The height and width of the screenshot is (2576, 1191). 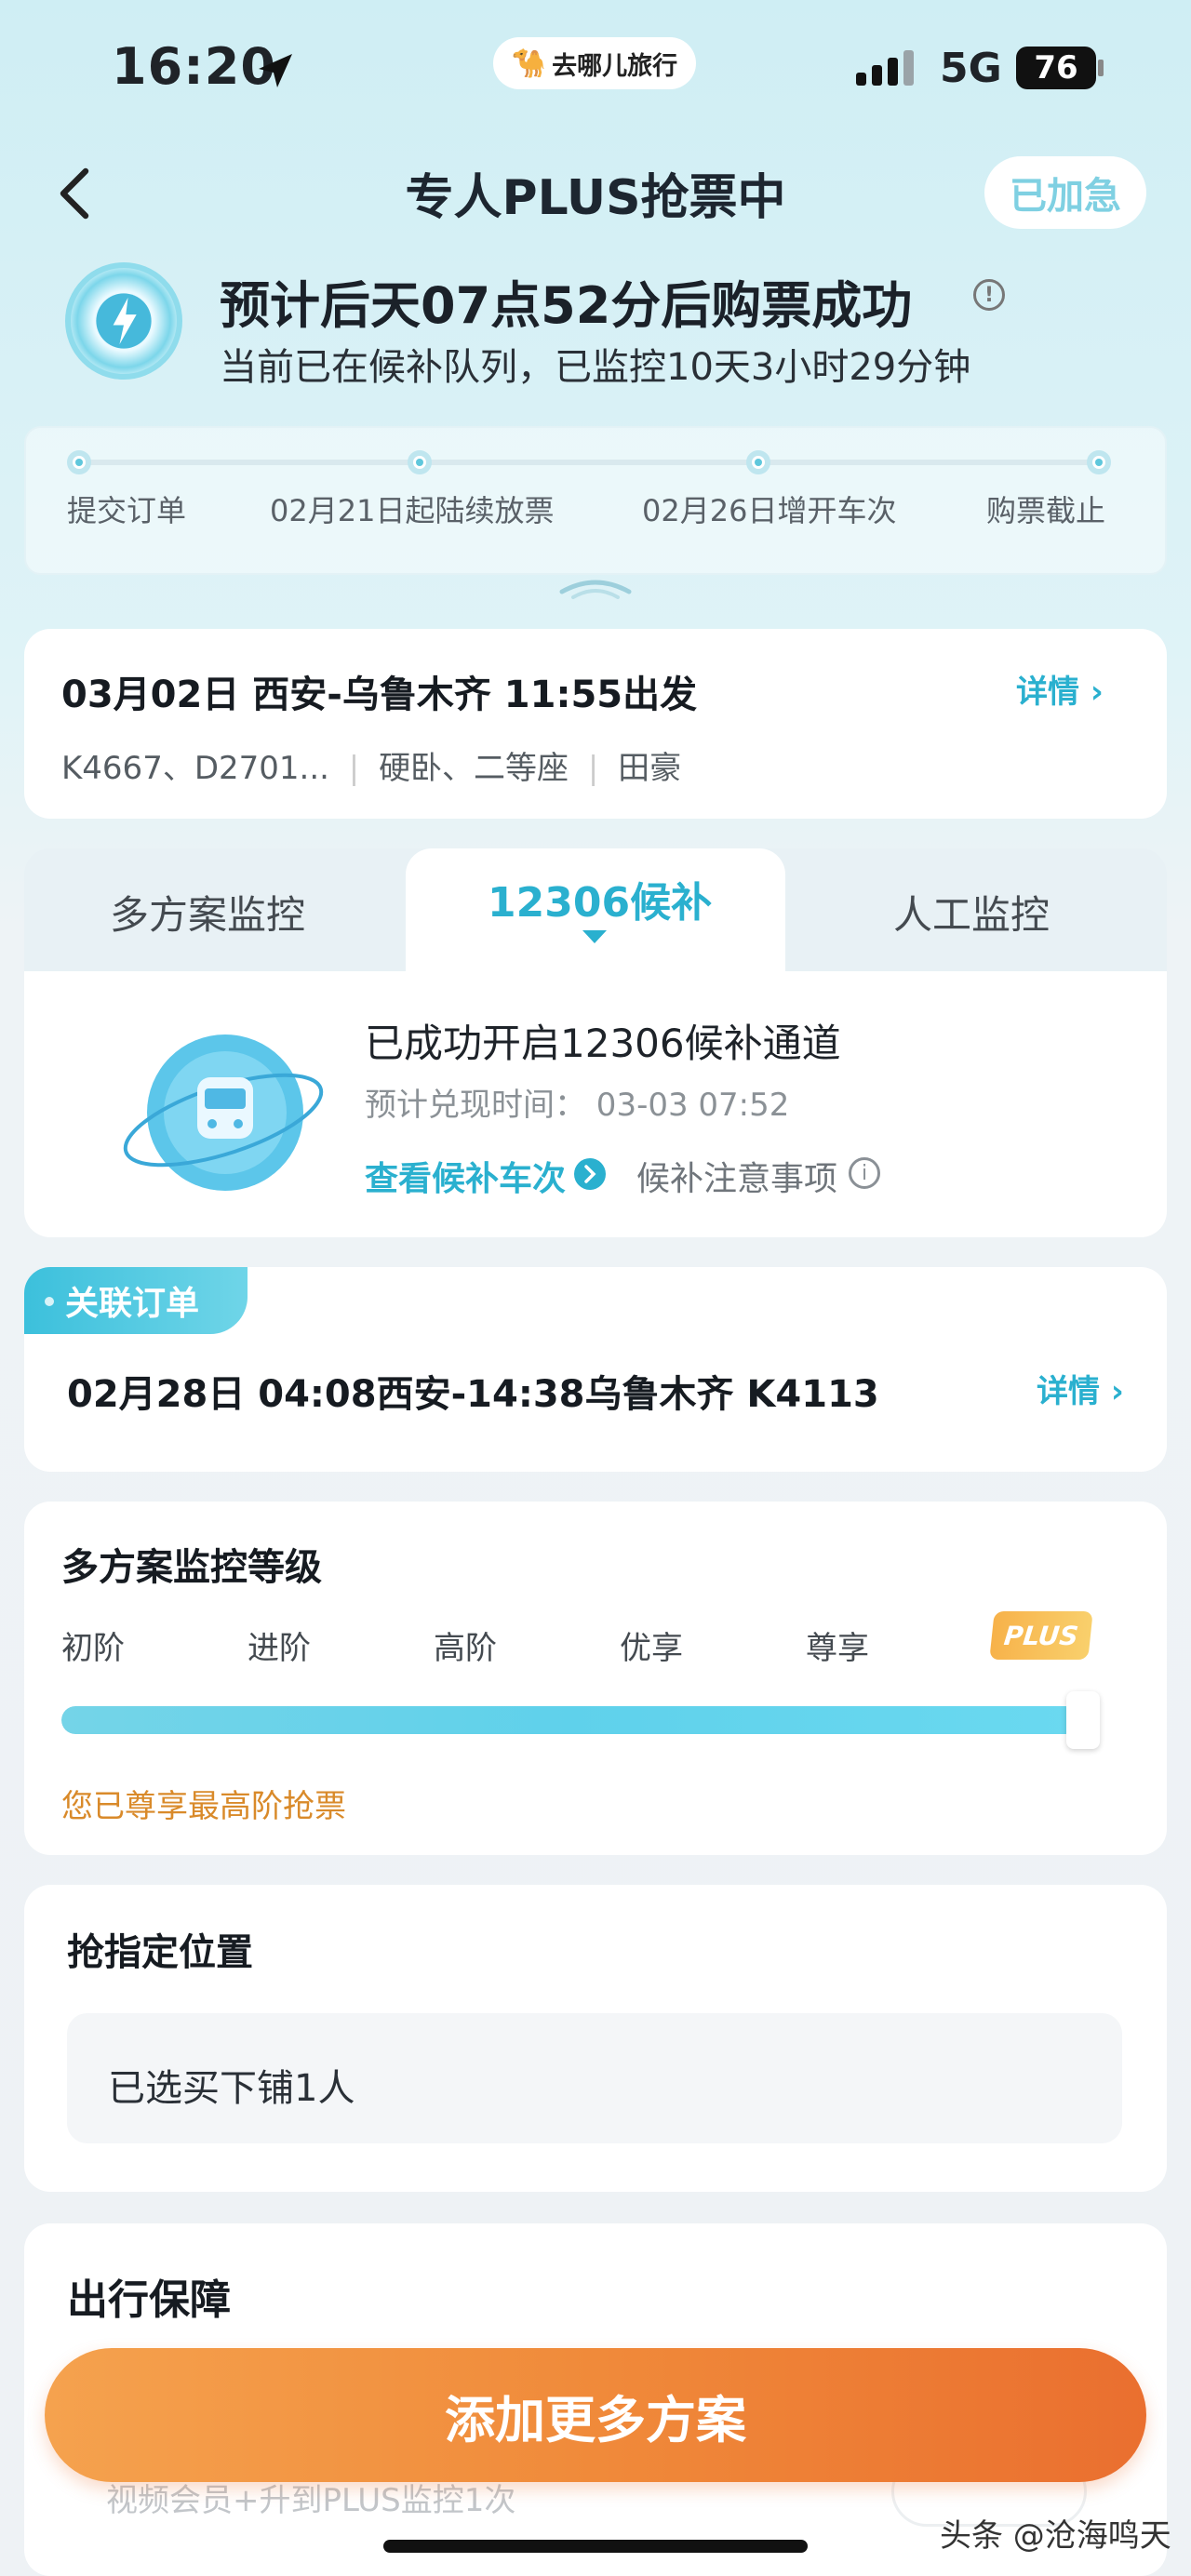 I want to click on step-label: 02月26日增开车次, so click(x=769, y=510).